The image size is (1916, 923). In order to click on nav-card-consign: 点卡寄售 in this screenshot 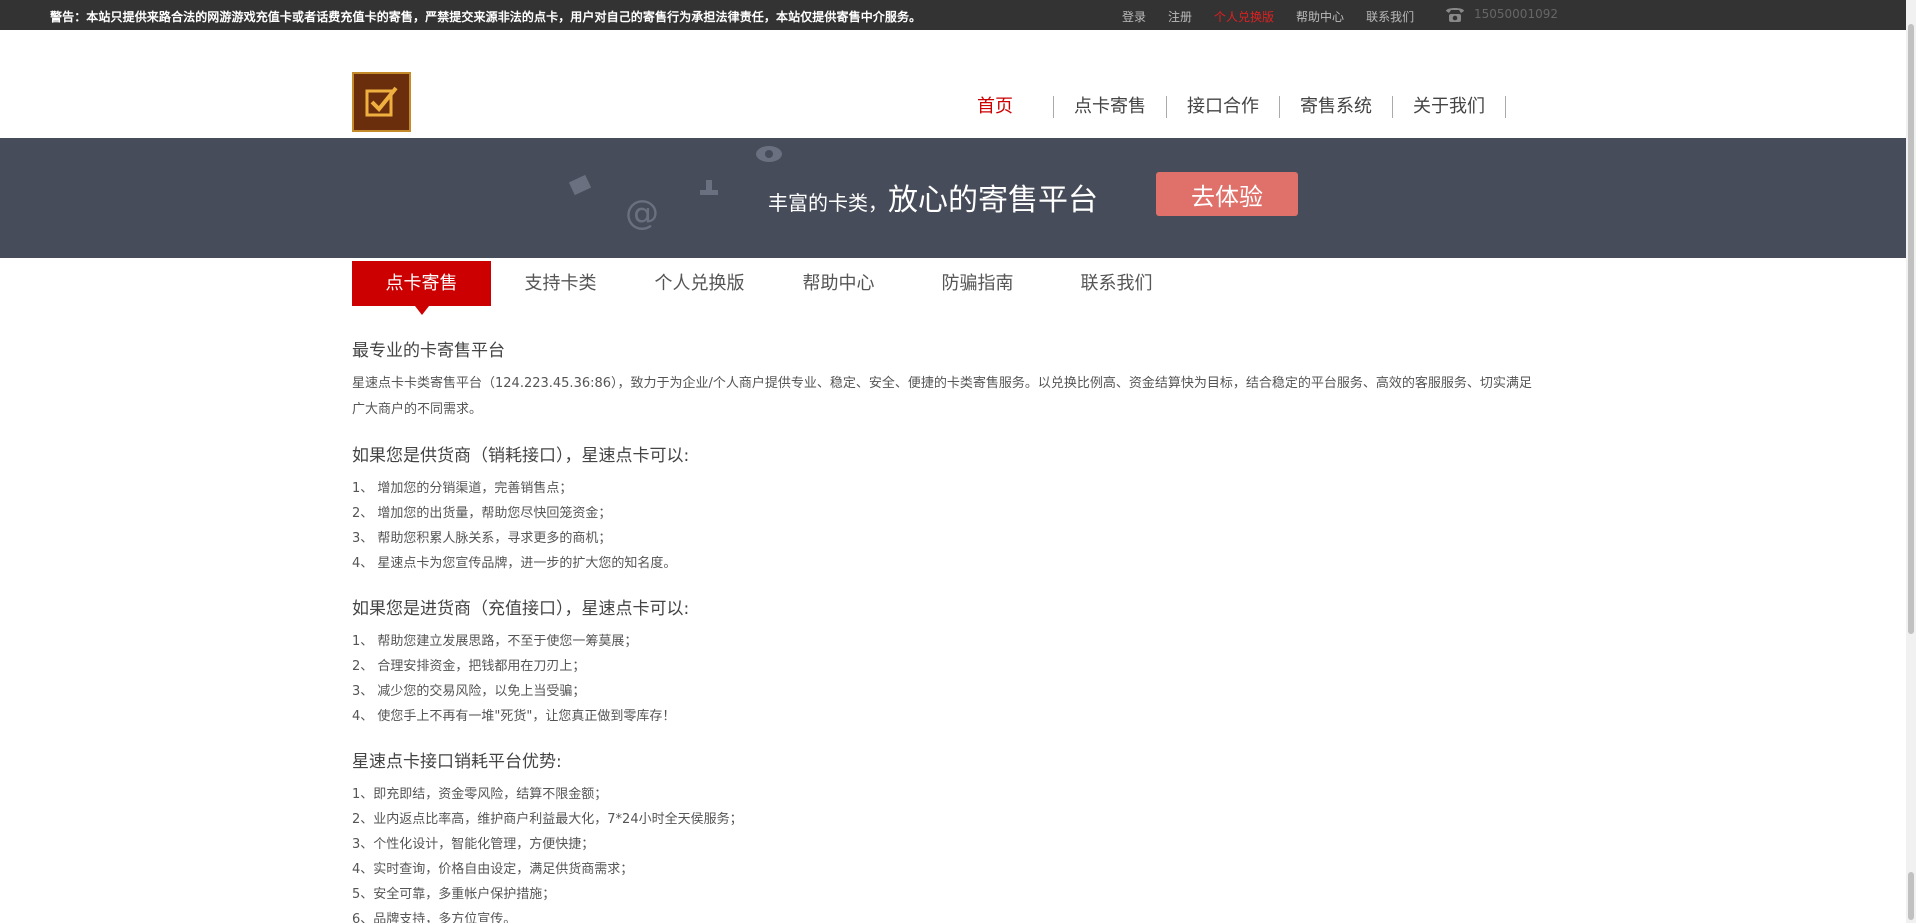, I will do `click(1110, 107)`.